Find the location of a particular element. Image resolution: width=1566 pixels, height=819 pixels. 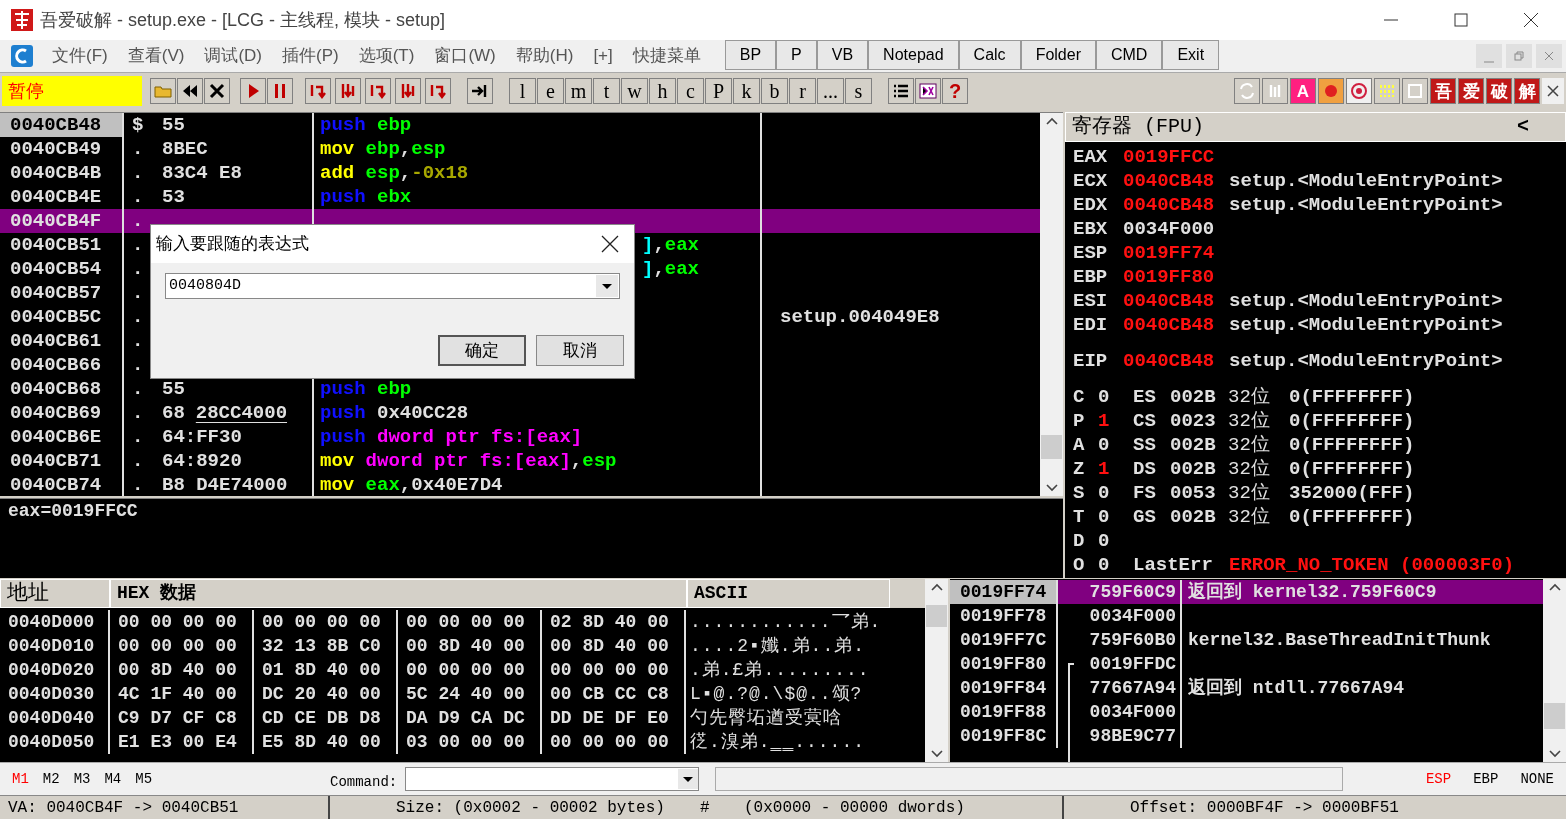

quick-button: BP is located at coordinates (750, 55).